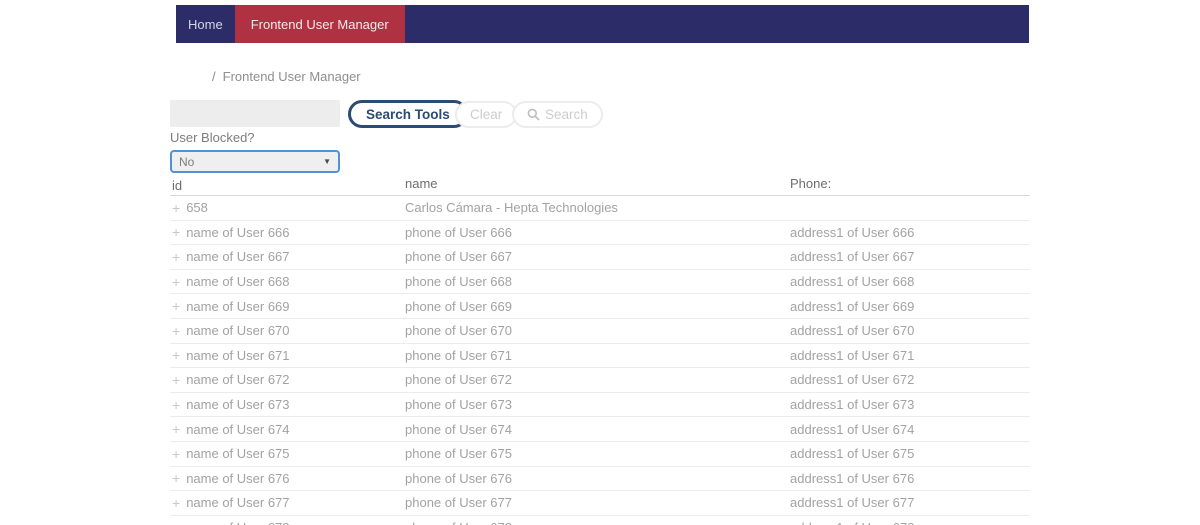  I want to click on cell-id: + name of User 666, so click(287, 232).